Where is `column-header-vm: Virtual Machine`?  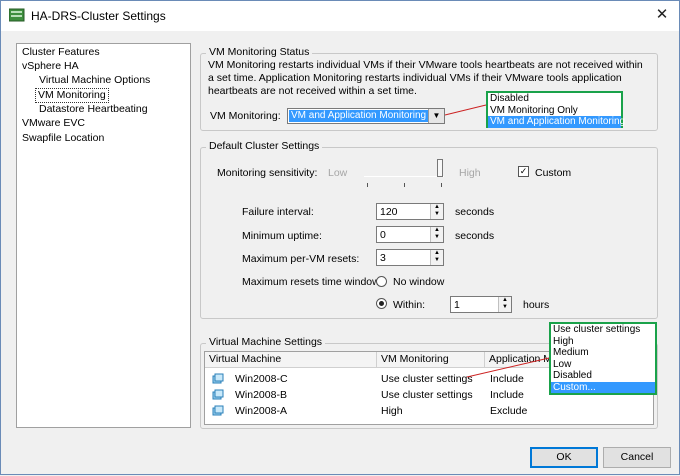
column-header-vm: Virtual Machine is located at coordinates (291, 360).